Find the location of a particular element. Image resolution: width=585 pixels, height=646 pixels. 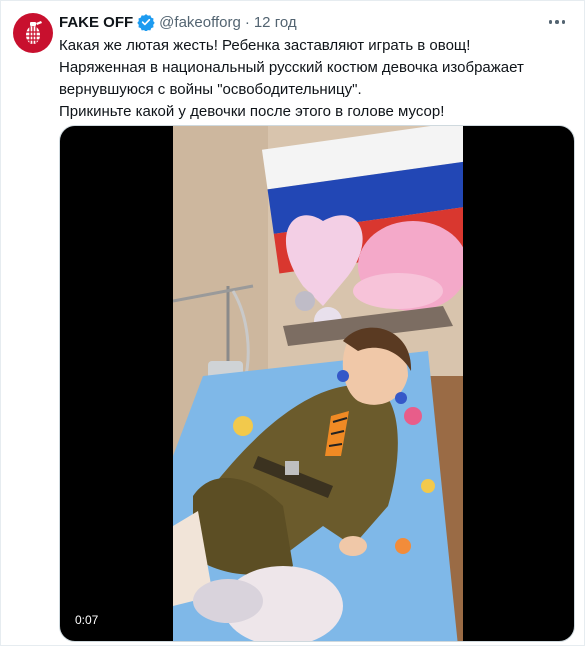

account-name: FAKE OFF is located at coordinates (96, 22).